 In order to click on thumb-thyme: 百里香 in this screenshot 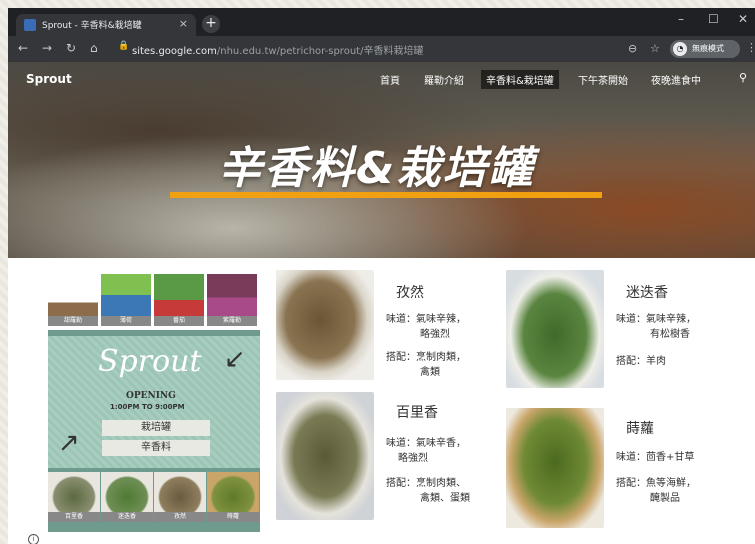, I will do `click(74, 497)`.